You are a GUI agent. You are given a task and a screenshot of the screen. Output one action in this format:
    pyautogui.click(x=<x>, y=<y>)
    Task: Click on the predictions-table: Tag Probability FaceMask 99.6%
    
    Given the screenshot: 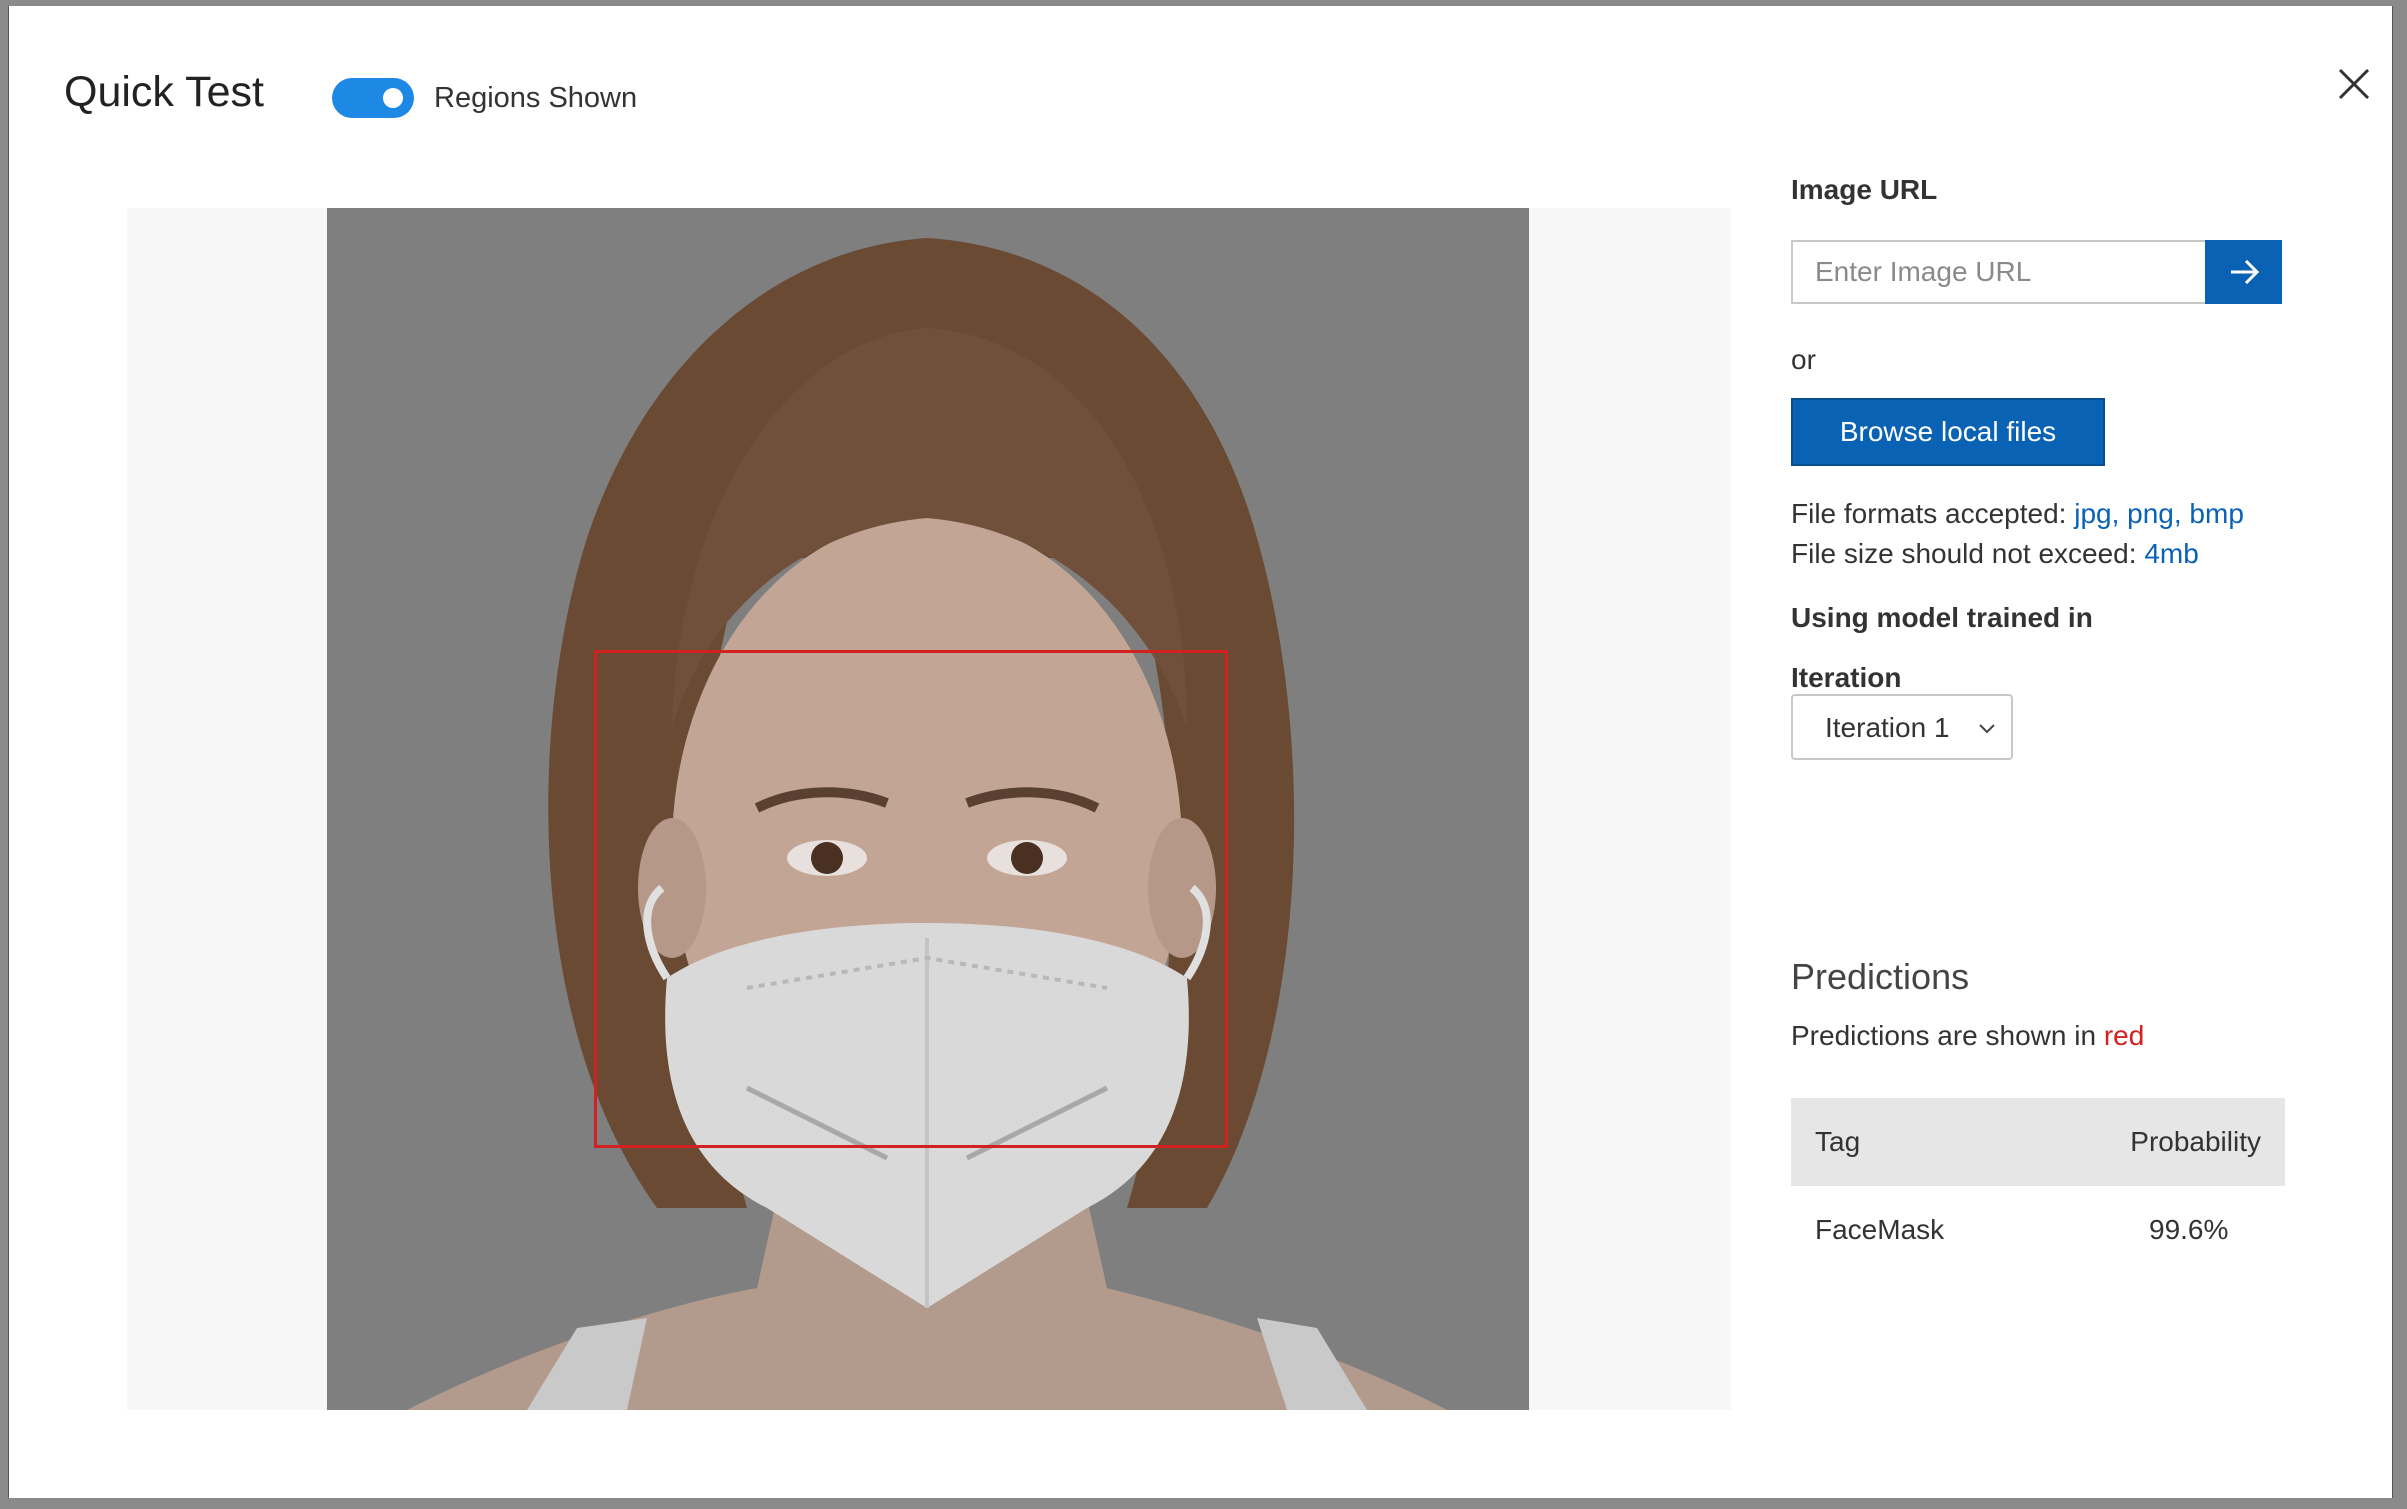 What is the action you would take?
    pyautogui.click(x=2038, y=1186)
    